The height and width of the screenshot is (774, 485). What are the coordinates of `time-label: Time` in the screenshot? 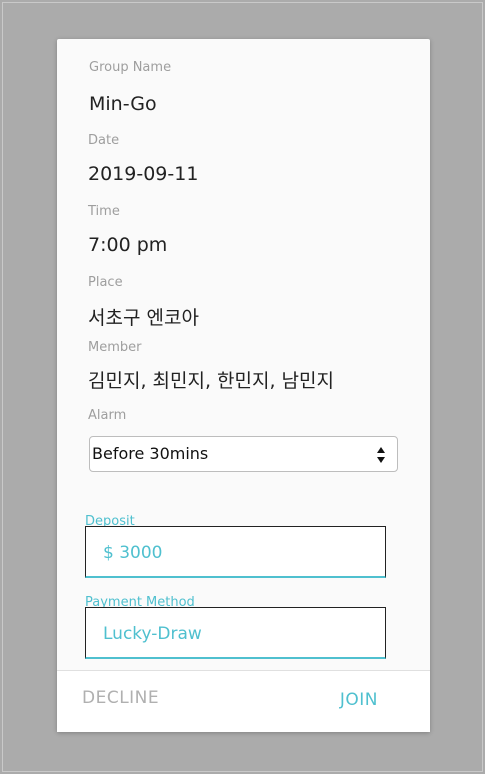 It's located at (104, 211).